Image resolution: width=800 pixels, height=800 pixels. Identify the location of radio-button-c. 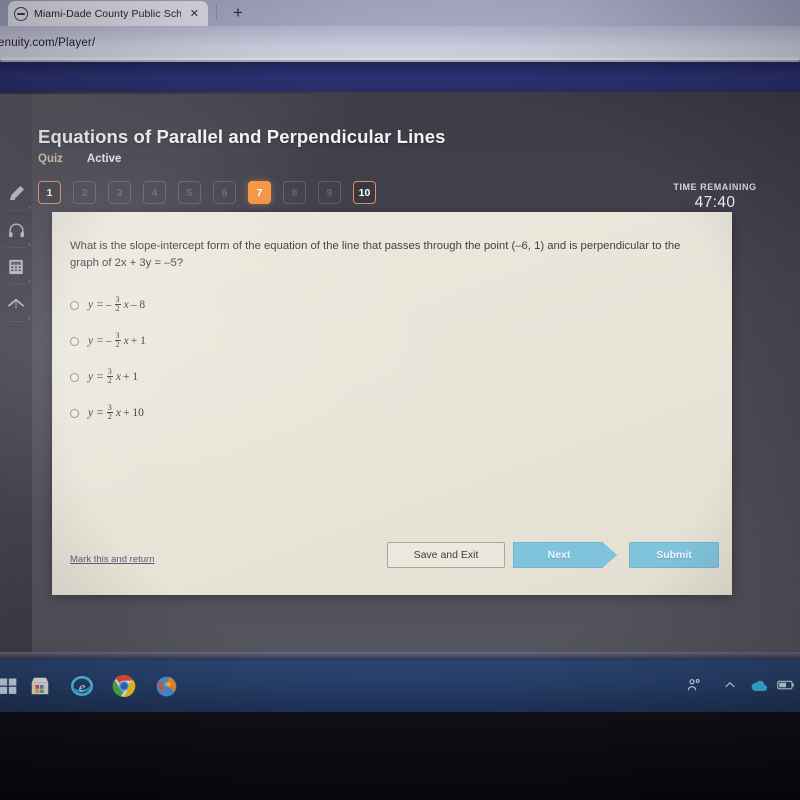
(74, 377).